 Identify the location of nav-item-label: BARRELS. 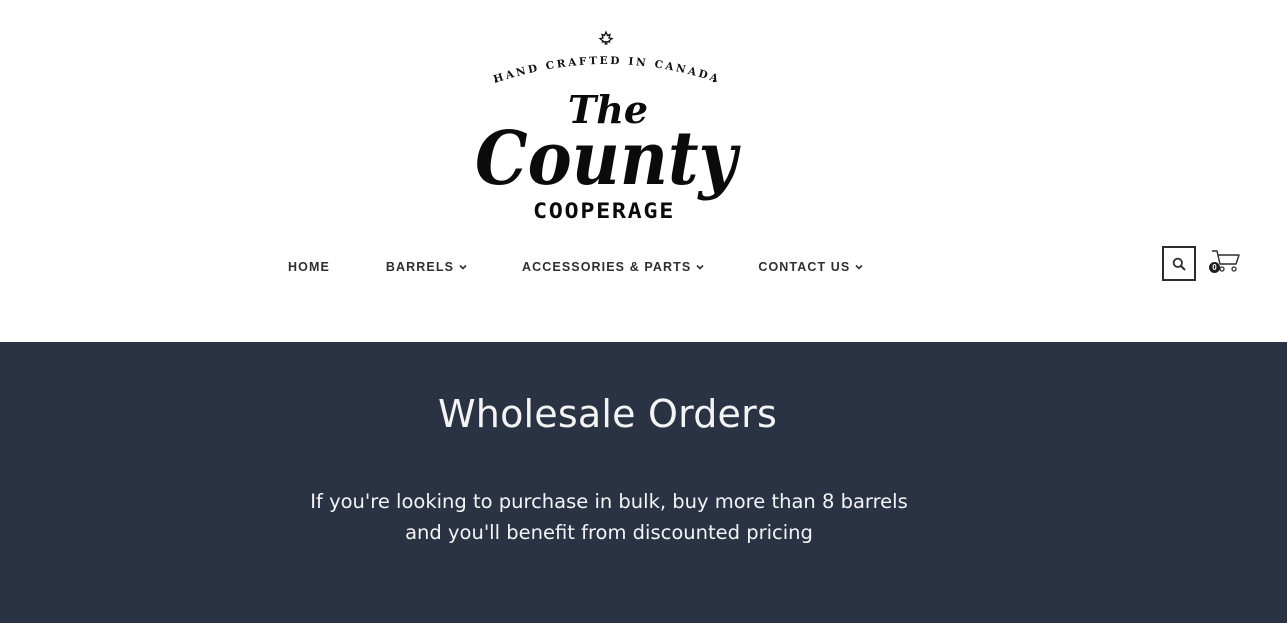
(420, 267).